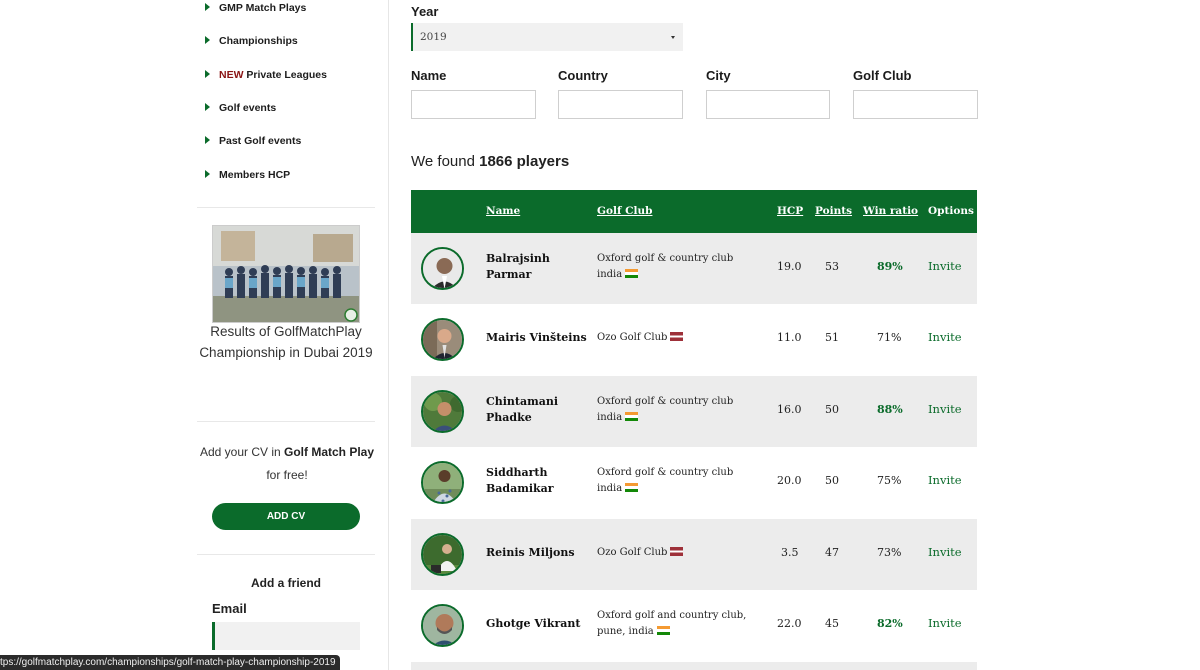 The width and height of the screenshot is (1200, 670). I want to click on year-select-value: 2019, so click(433, 37).